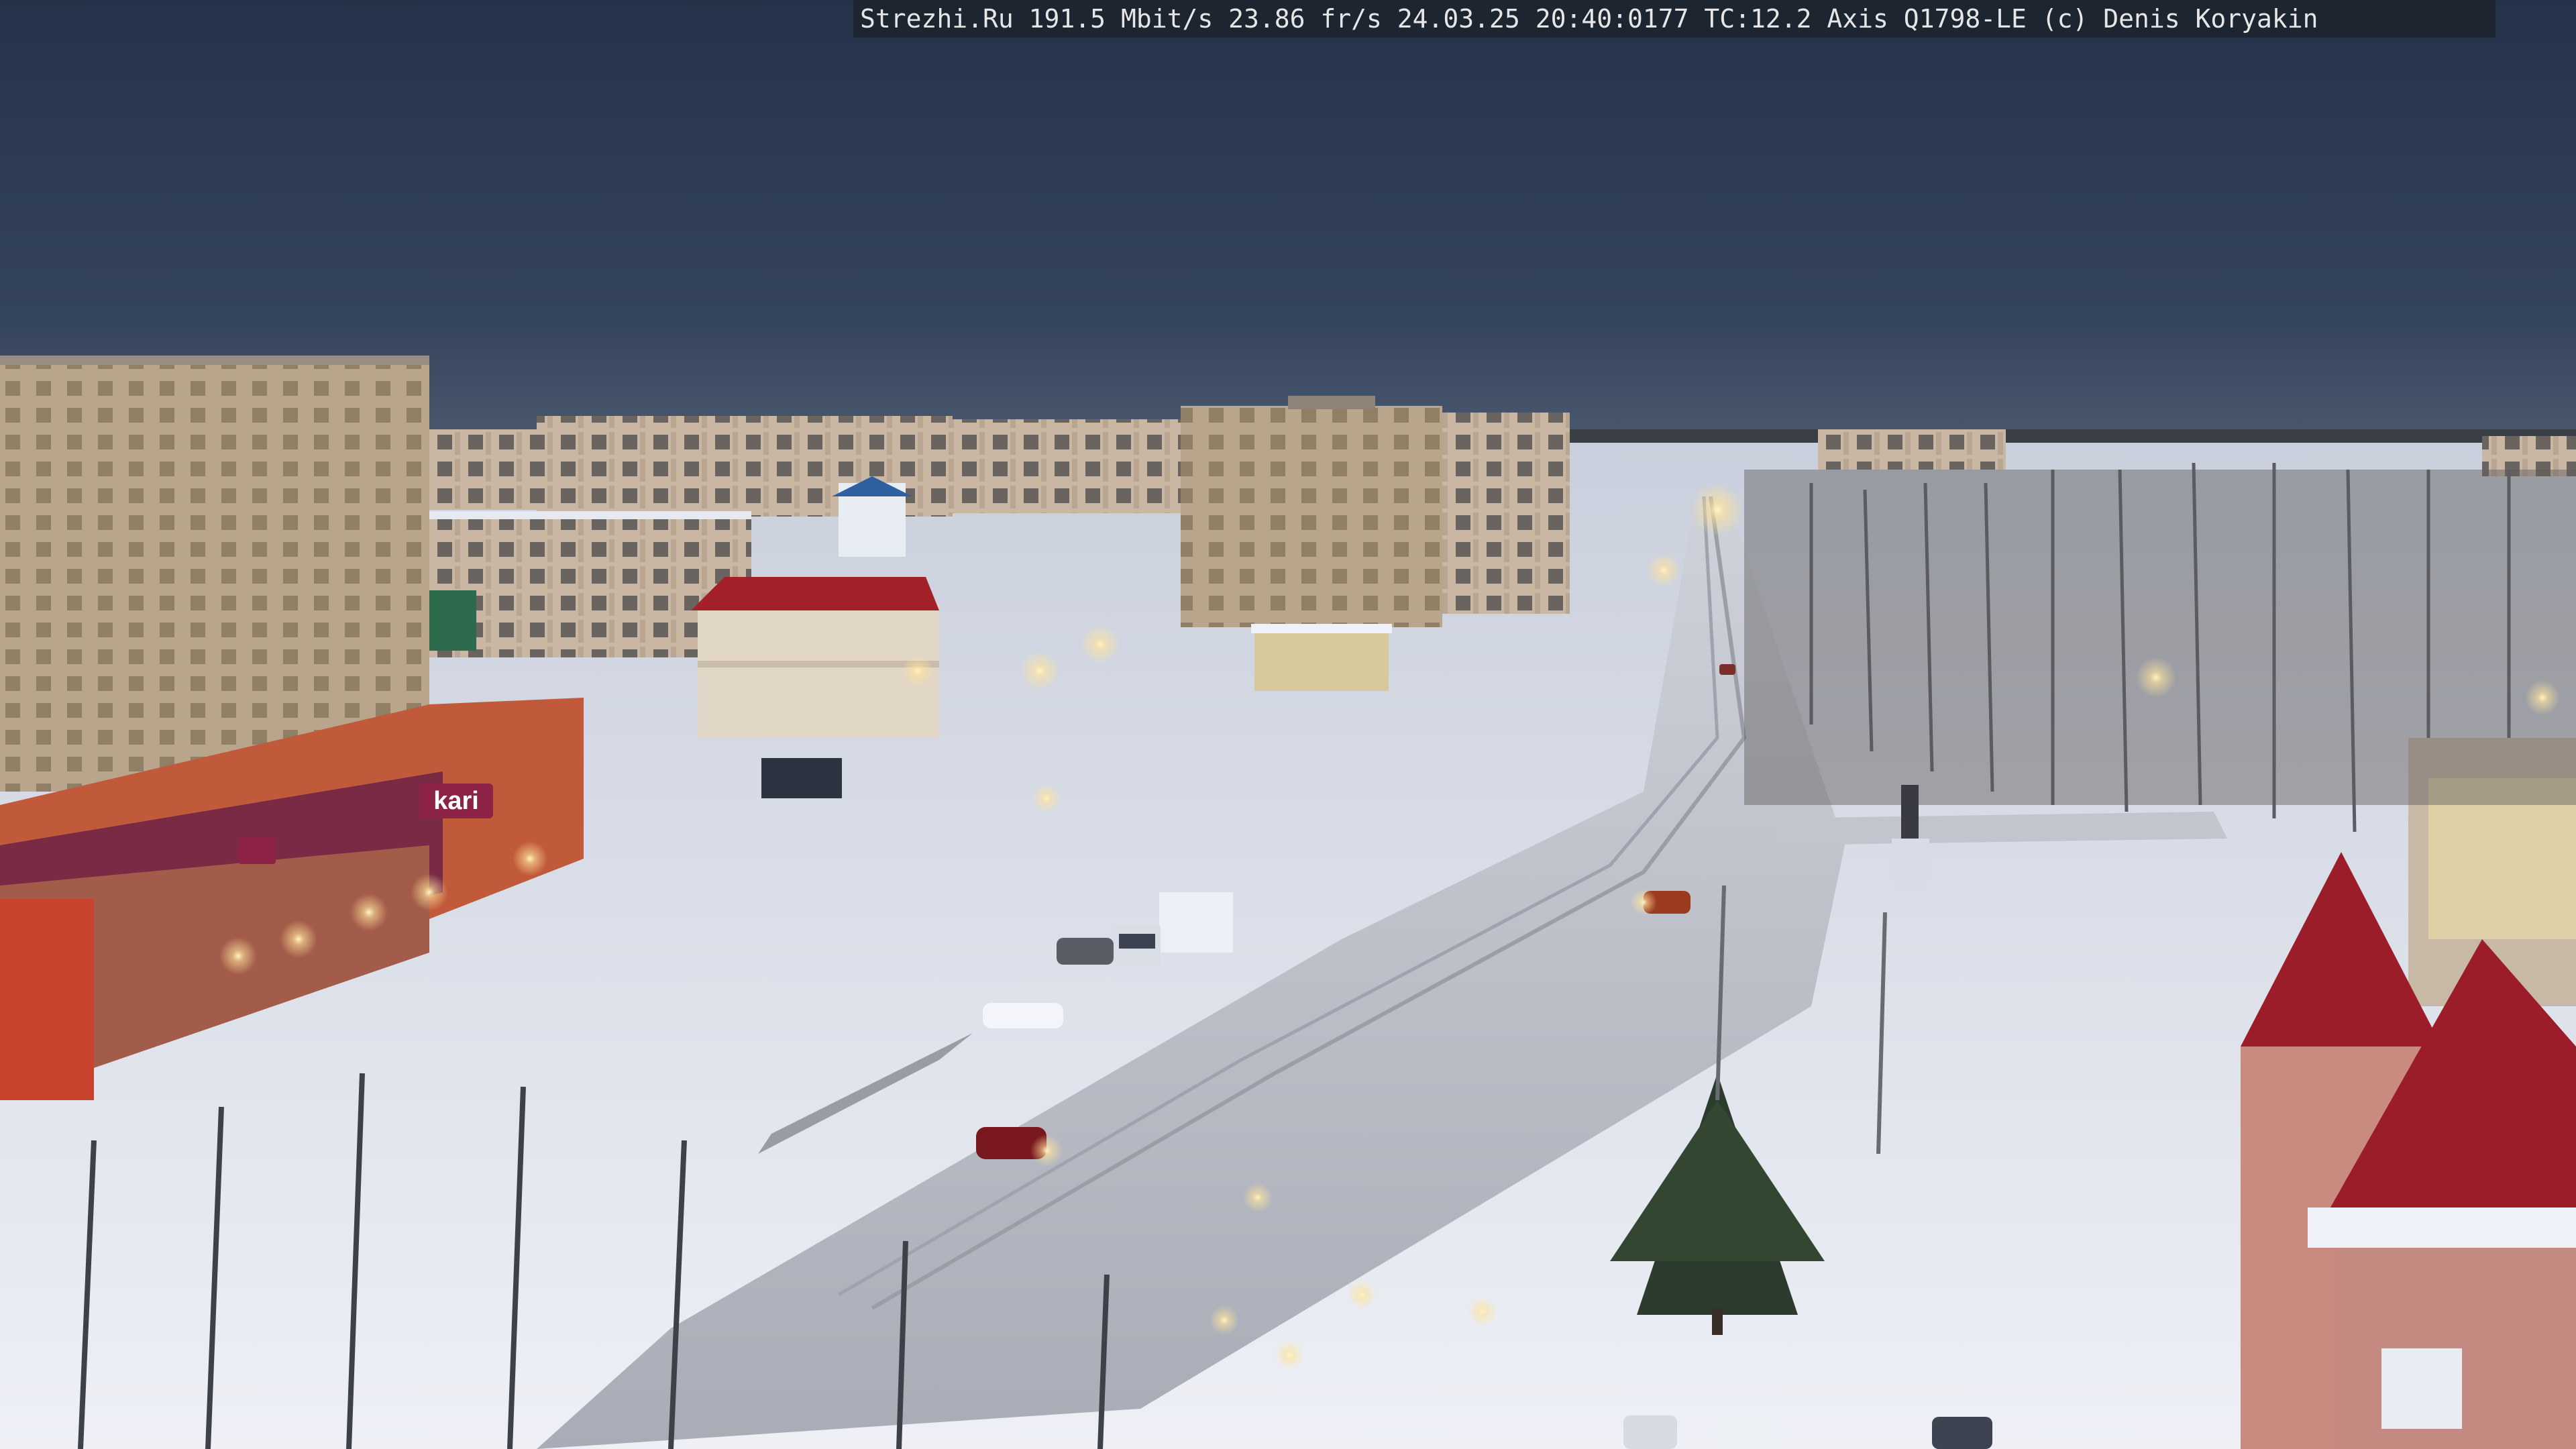 The height and width of the screenshot is (1449, 2576). Describe the element at coordinates (2160, 637) in the screenshot. I see `forest-mass` at that location.